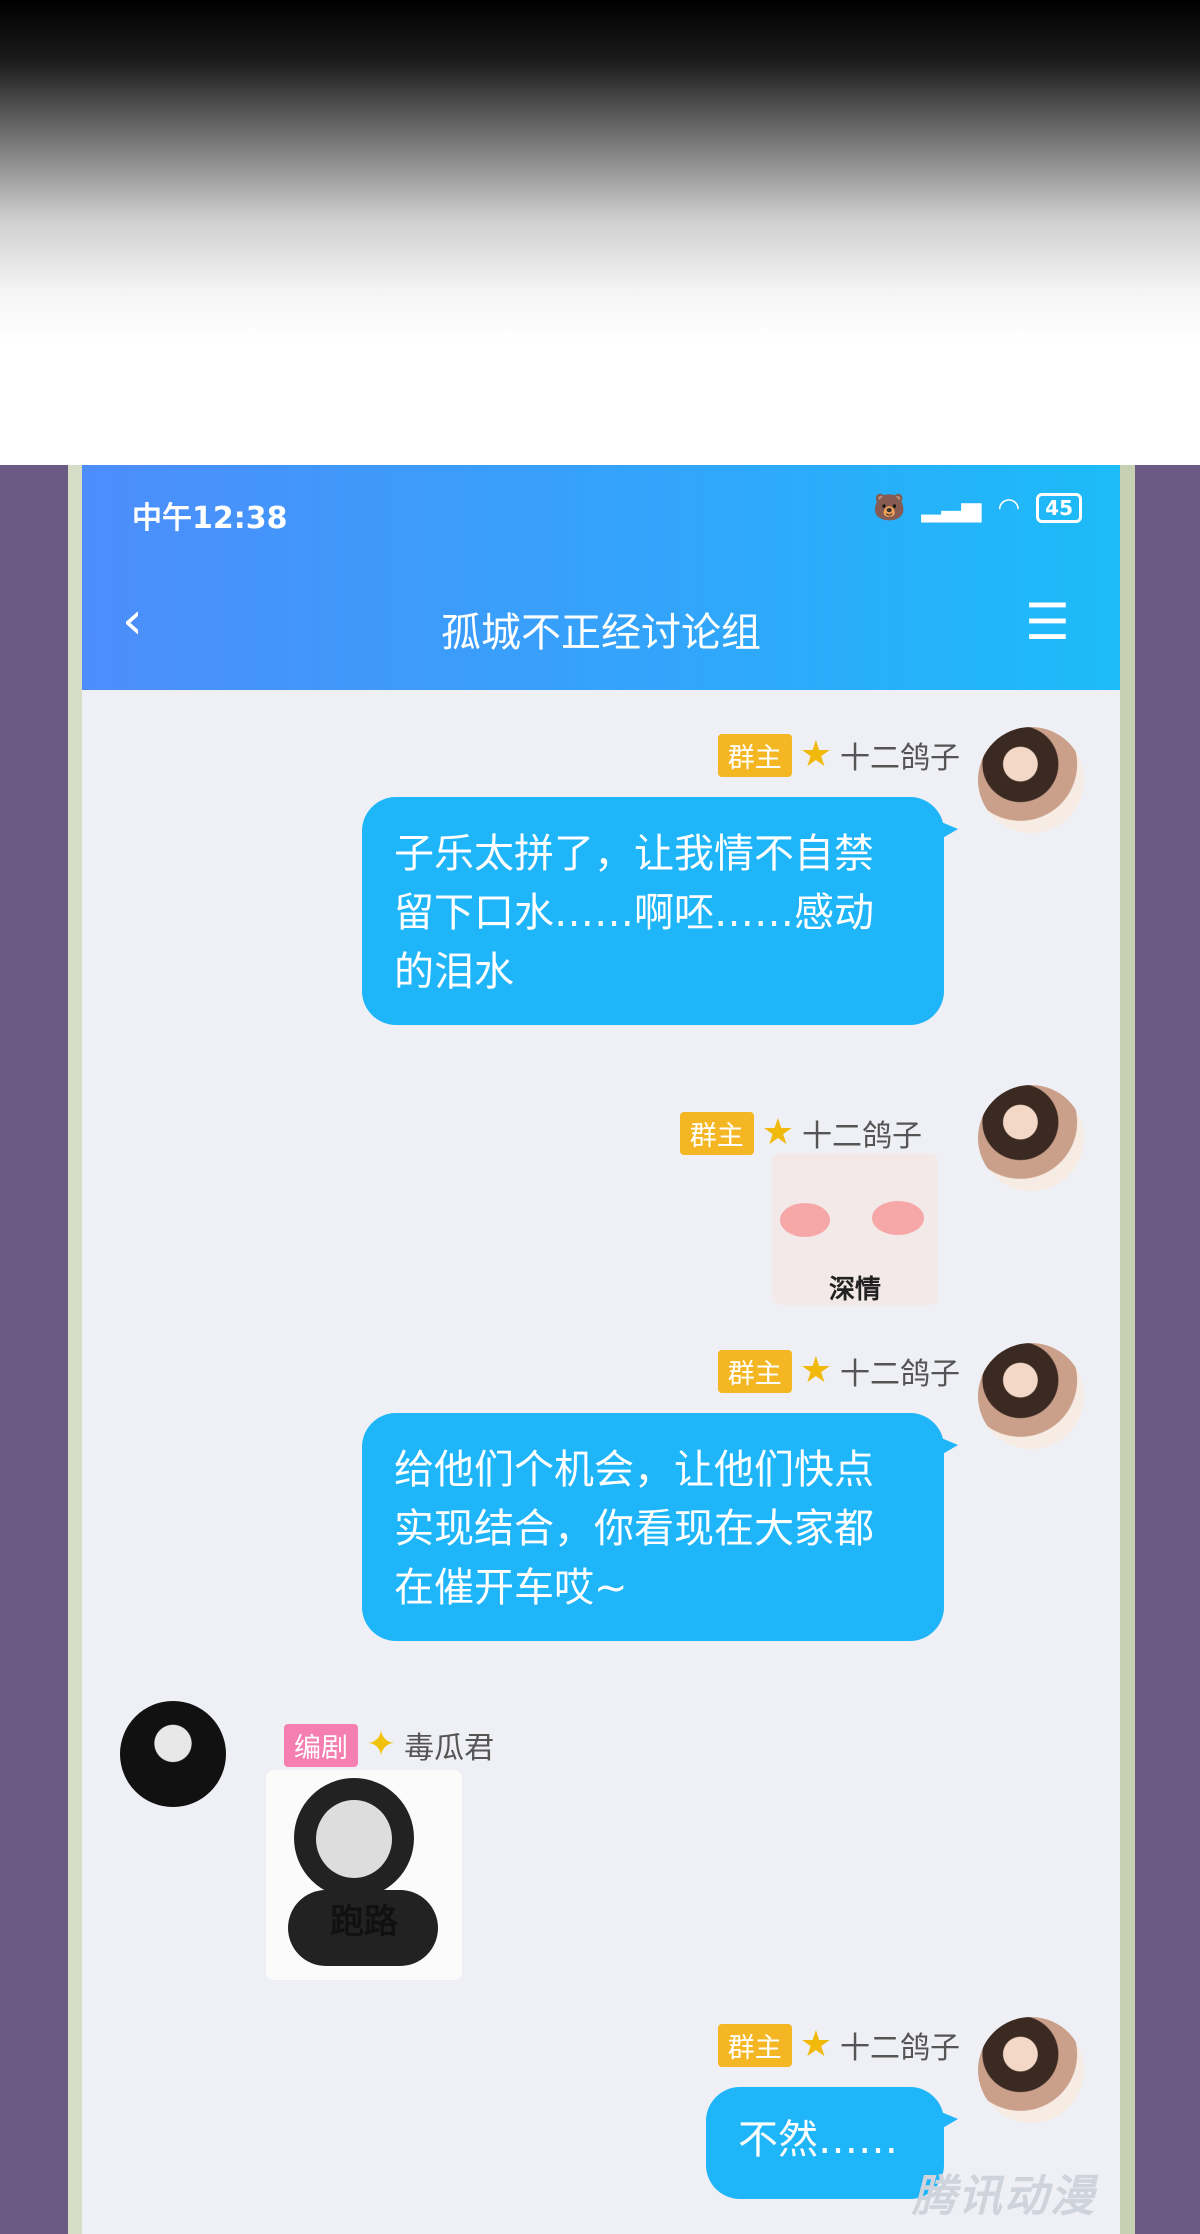  I want to click on watermark: 腾讯动漫, so click(1004, 2196).